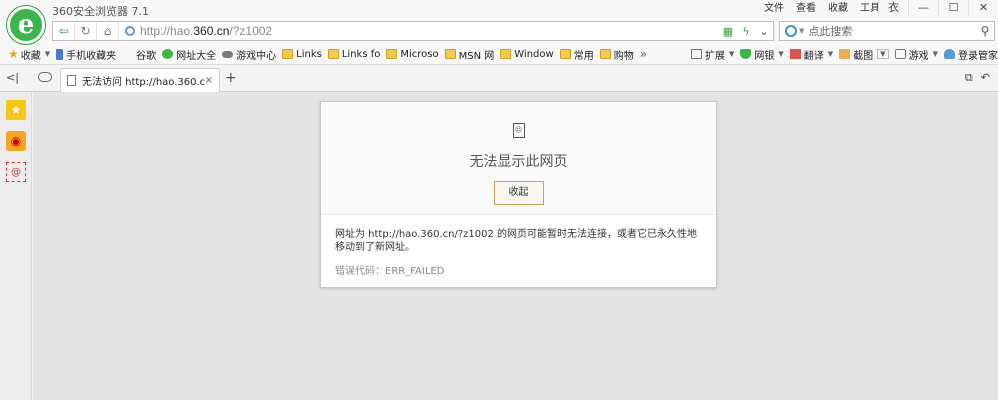 Image resolution: width=998 pixels, height=400 pixels. I want to click on screenshot-label: 截图, so click(863, 56).